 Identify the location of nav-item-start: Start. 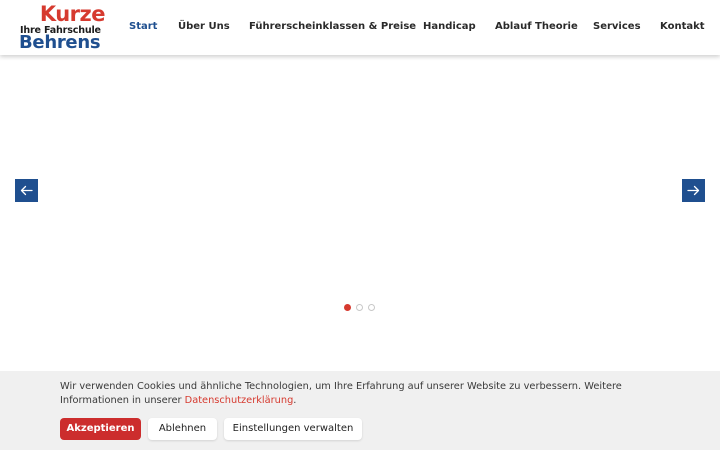
(143, 27).